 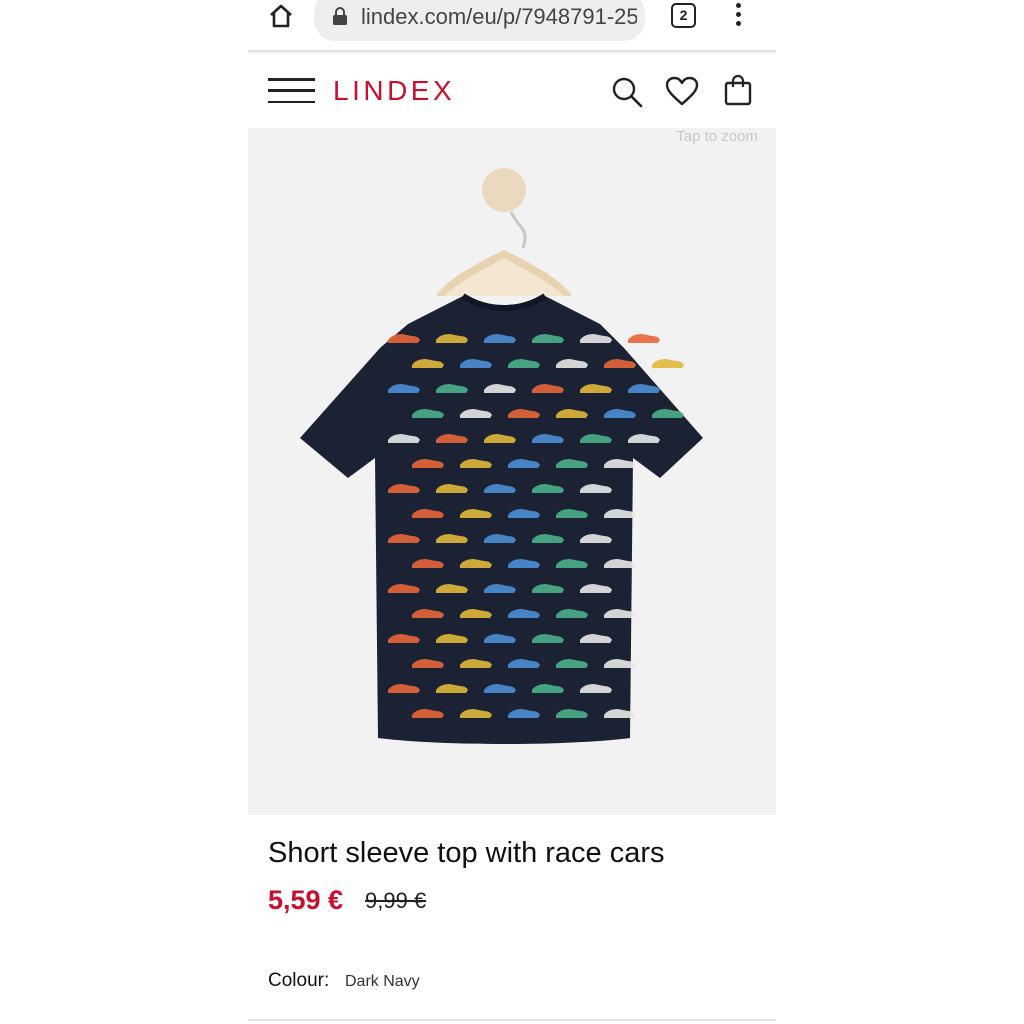 I want to click on product-title: Short sleeve top with race cars, so click(x=466, y=853).